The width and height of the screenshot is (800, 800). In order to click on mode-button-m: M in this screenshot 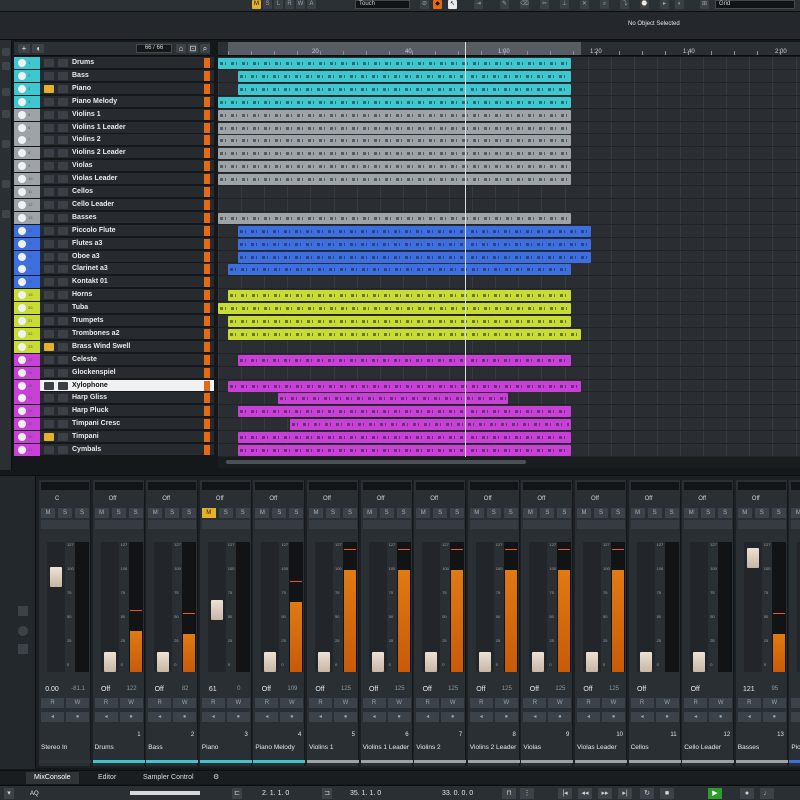, I will do `click(256, 4)`.